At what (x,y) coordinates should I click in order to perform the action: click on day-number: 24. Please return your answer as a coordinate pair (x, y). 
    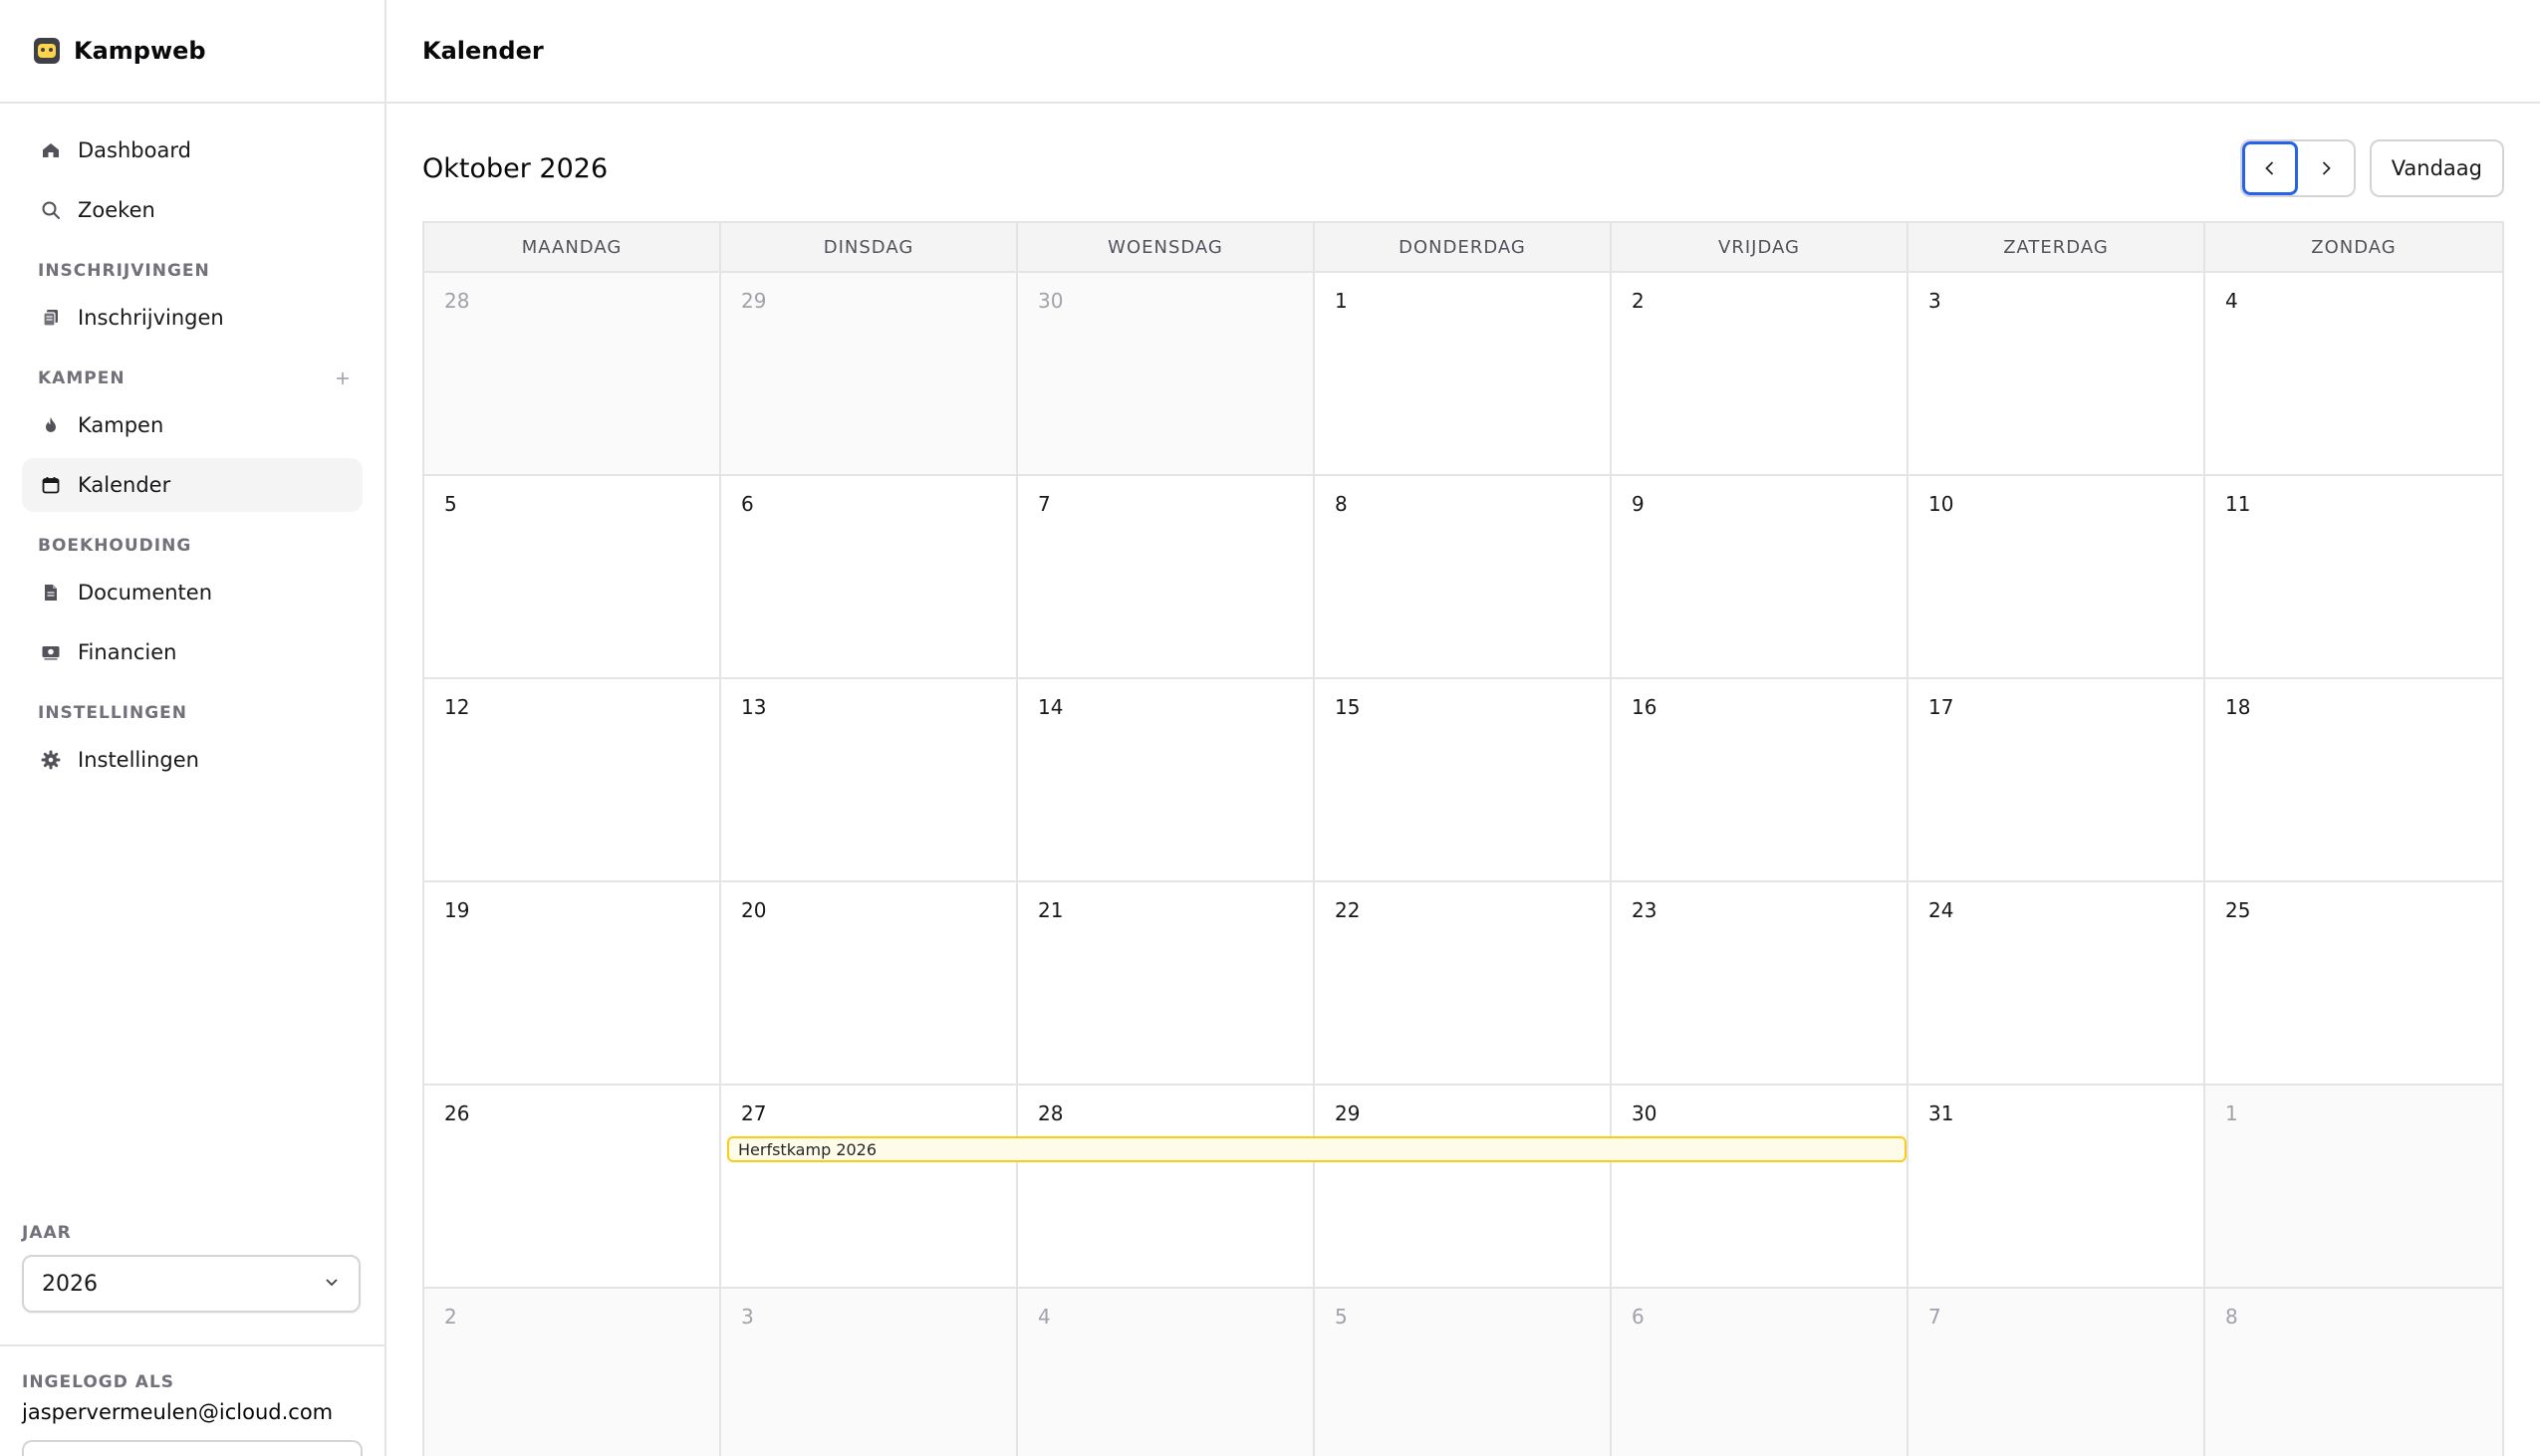
    Looking at the image, I should click on (1941, 910).